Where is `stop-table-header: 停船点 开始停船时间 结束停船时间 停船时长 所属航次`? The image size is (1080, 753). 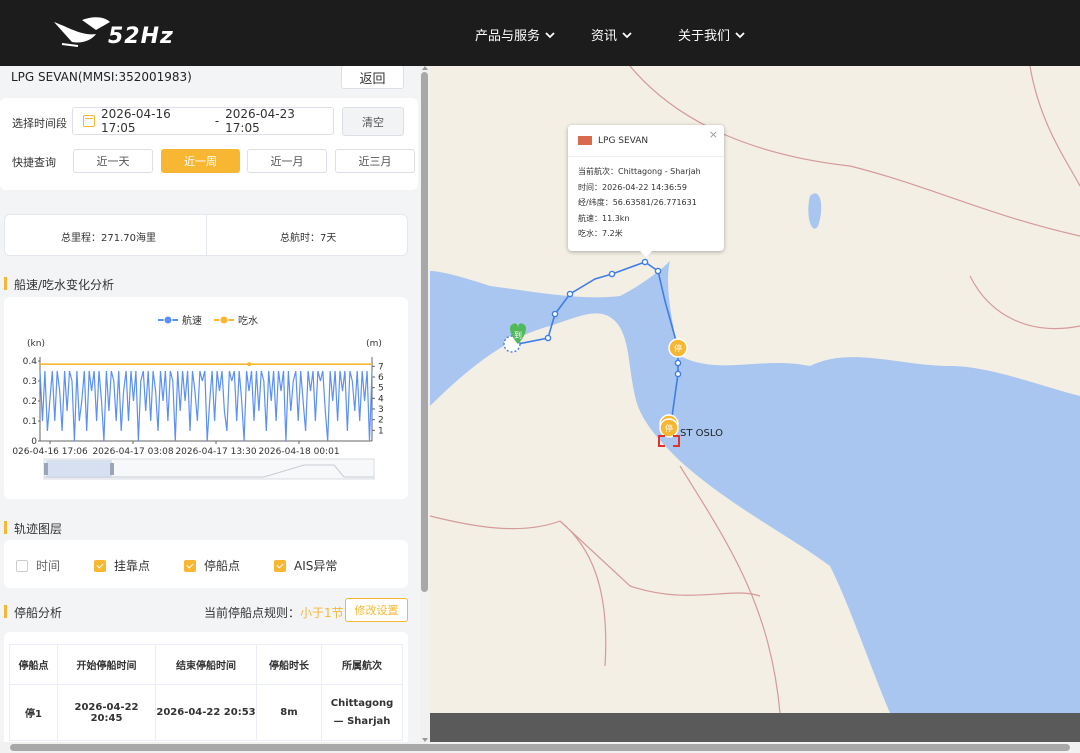
stop-table-header: 停船点 开始停船时间 结束停船时间 停船时长 所属航次 is located at coordinates (206, 664).